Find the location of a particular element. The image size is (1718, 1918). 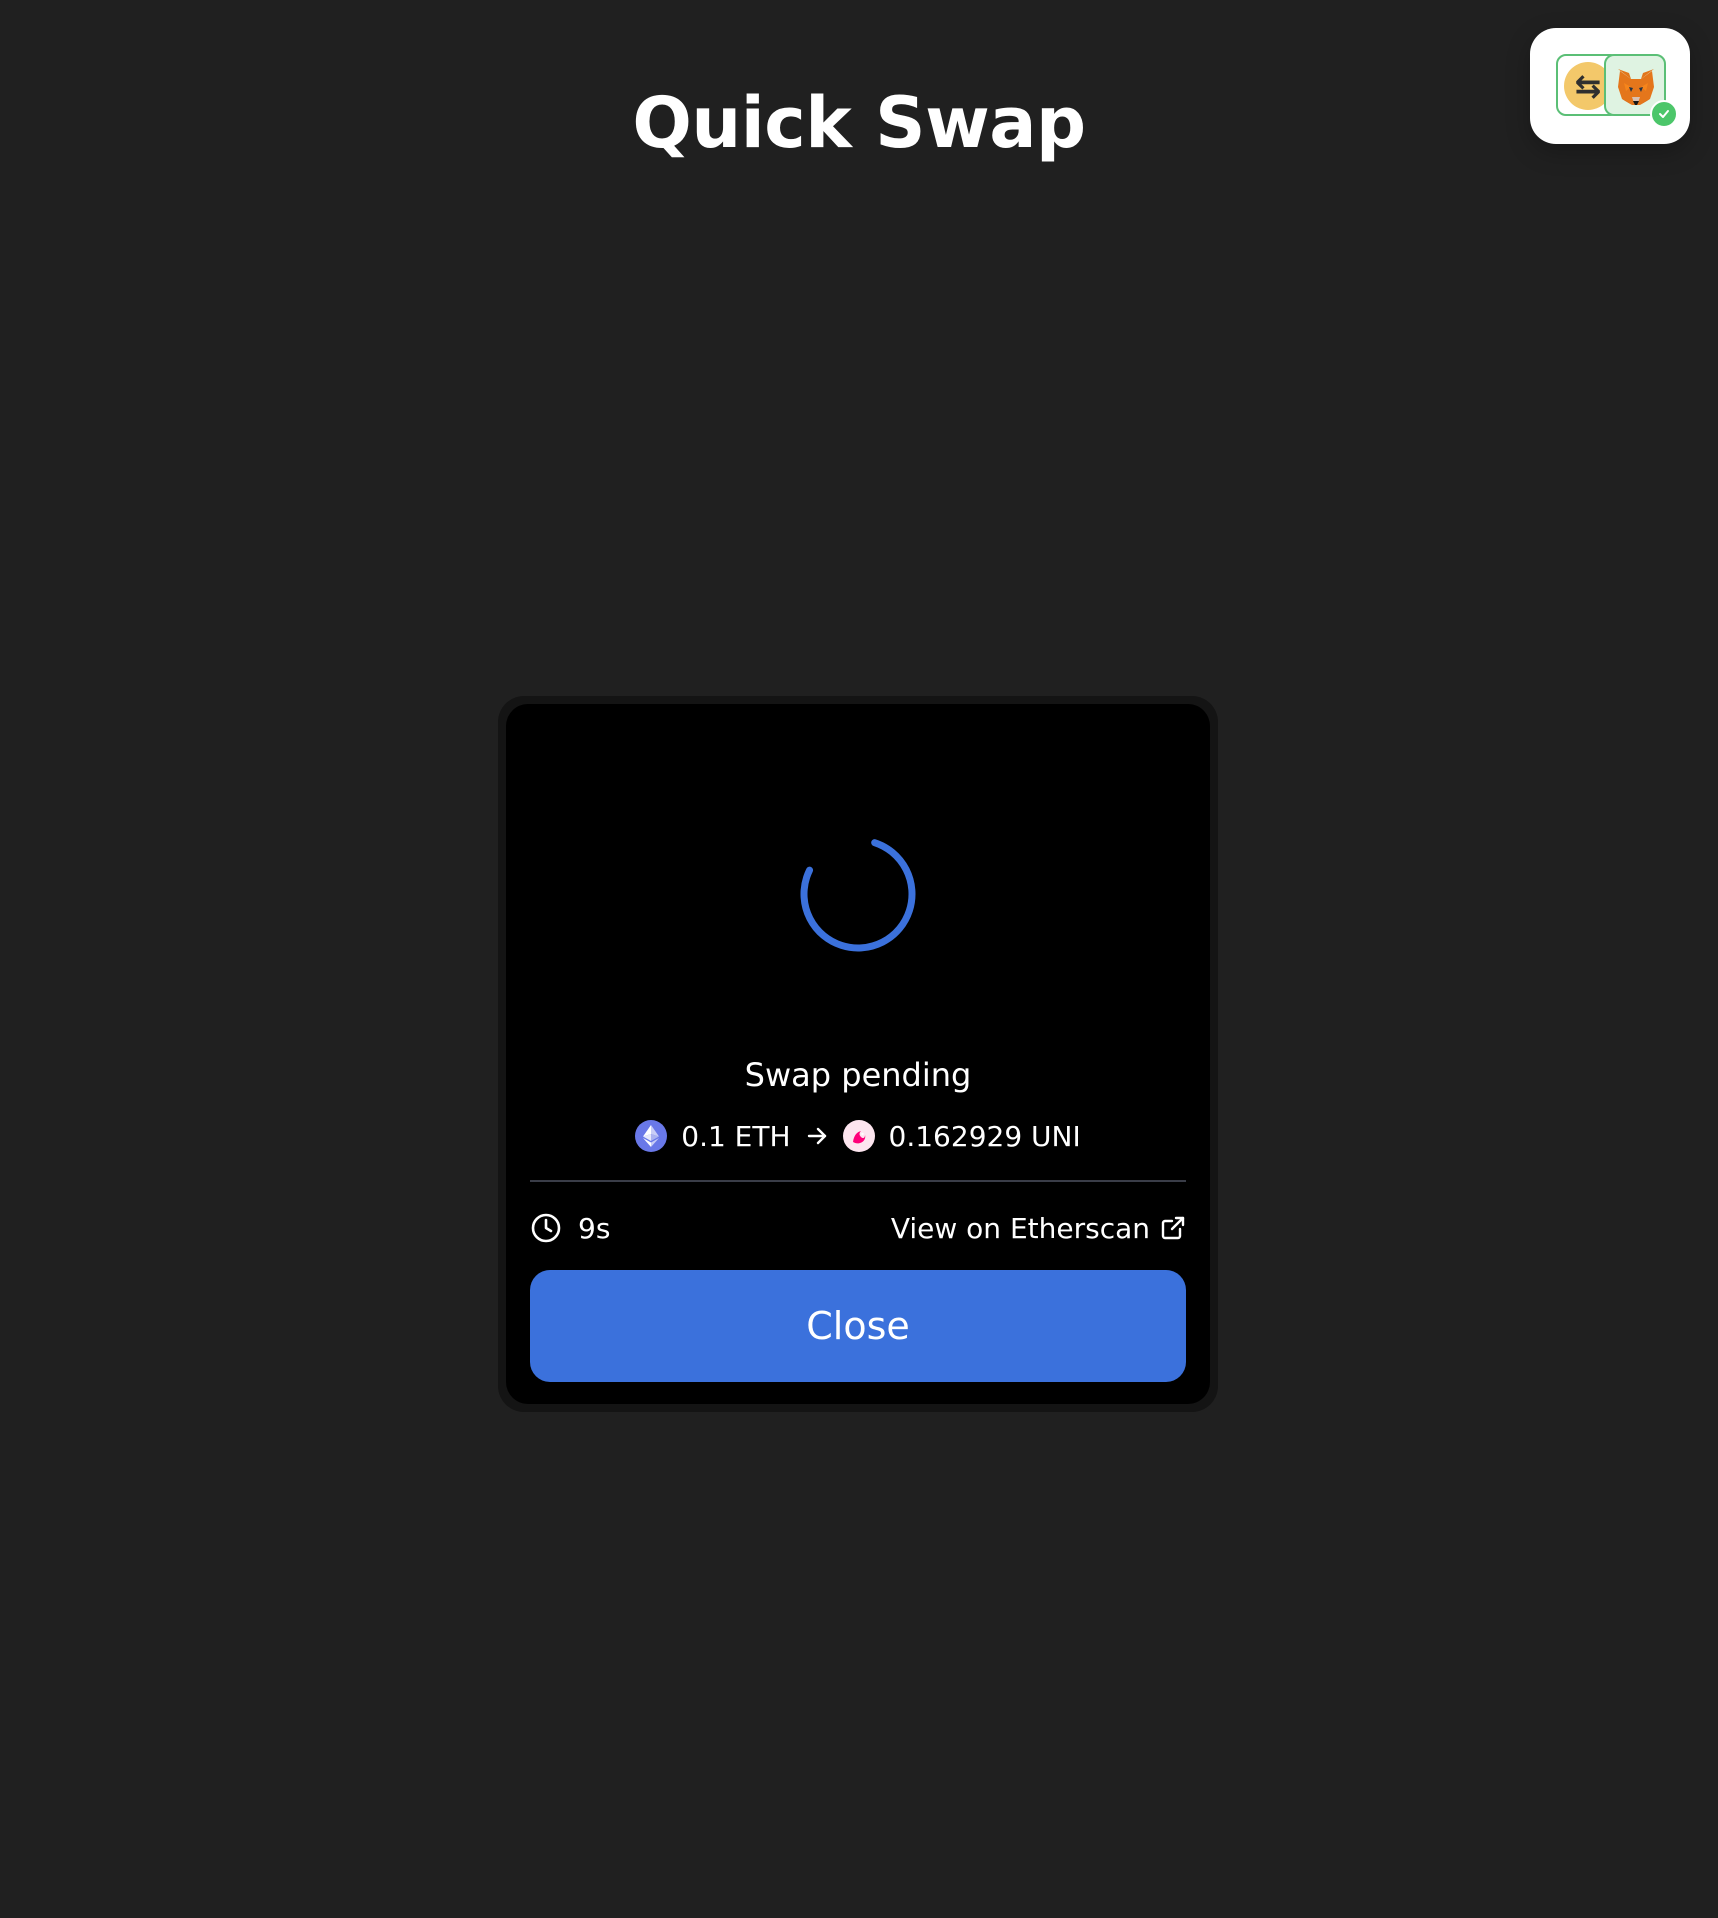

wallet-connect-widget: ⇆ is located at coordinates (1610, 86).